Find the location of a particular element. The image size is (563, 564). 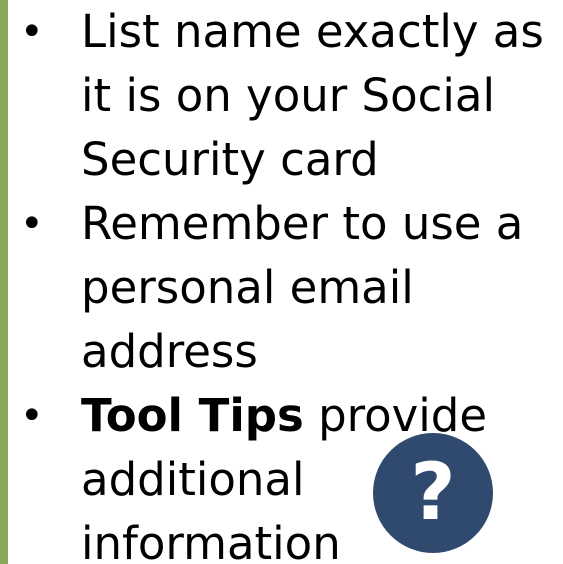

bullet-line: List name exactly as is located at coordinates (312, 31).